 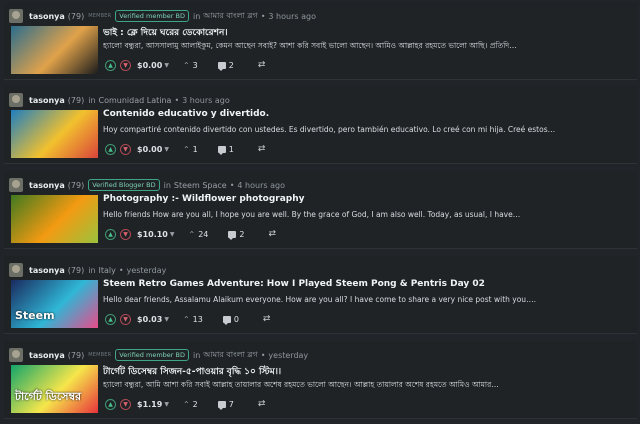 What do you see at coordinates (107, 270) in the screenshot?
I see `community-link: Italy` at bounding box center [107, 270].